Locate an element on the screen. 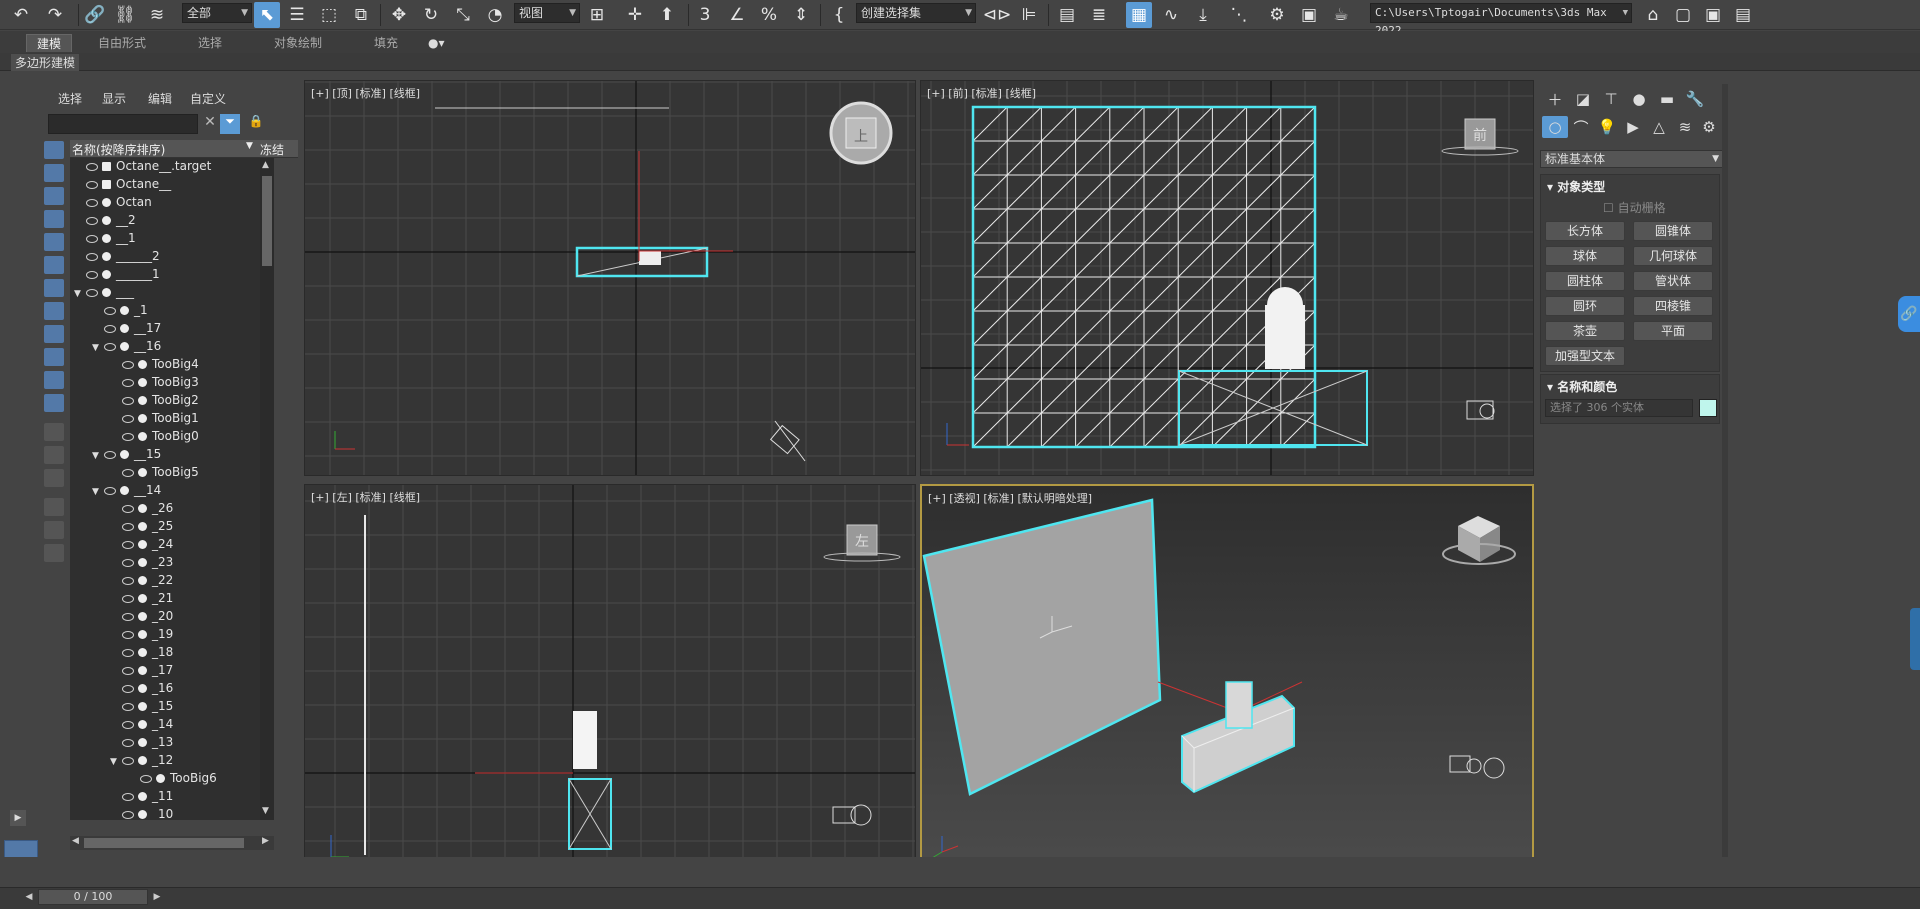 This screenshot has height=909, width=1920. cameras-category-icon: ▶ is located at coordinates (1633, 127).